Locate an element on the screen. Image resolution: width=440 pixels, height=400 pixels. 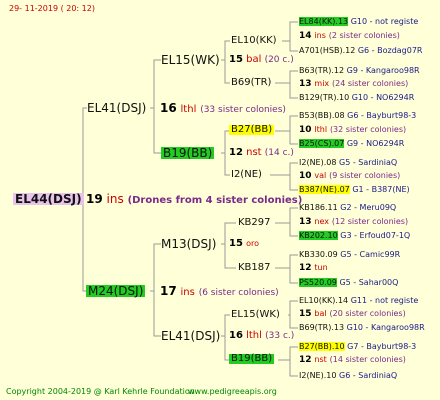
g4-name-6: B129(TR).10 is located at coordinates (324, 97).